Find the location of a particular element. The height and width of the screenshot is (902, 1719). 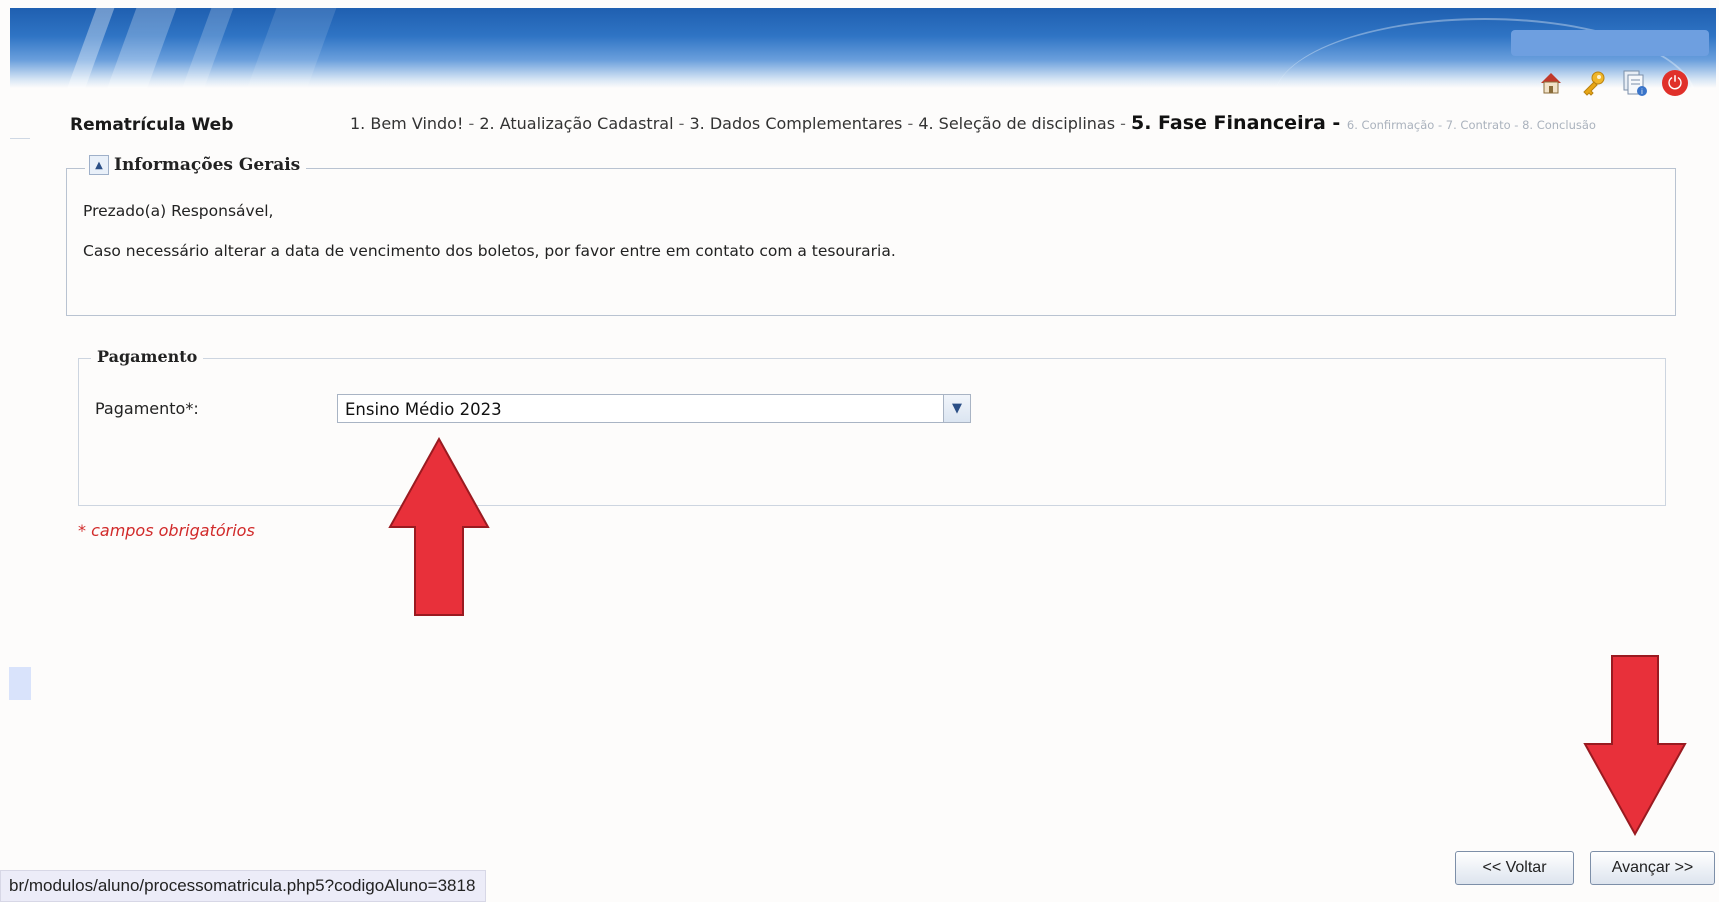

payment-select-value: Ensino Médio 2023 is located at coordinates (423, 409).